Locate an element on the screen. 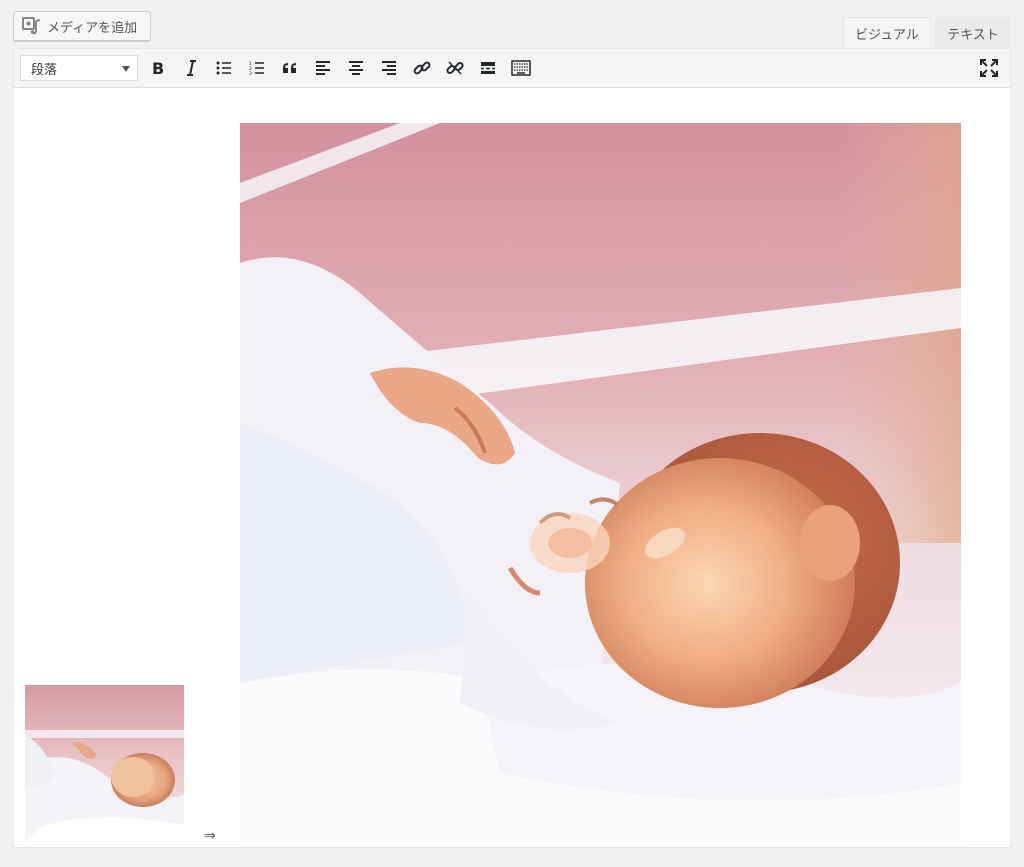  fullscreen-icon is located at coordinates (989, 68).